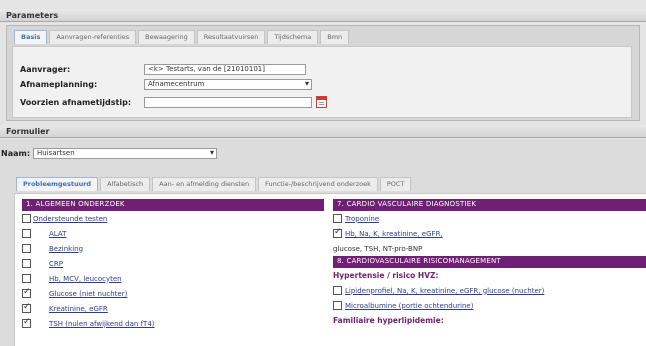 Image resolution: width=646 pixels, height=346 pixels. I want to click on subheading-hypertensie: Hypertensie / risico HVZ:, so click(386, 275).